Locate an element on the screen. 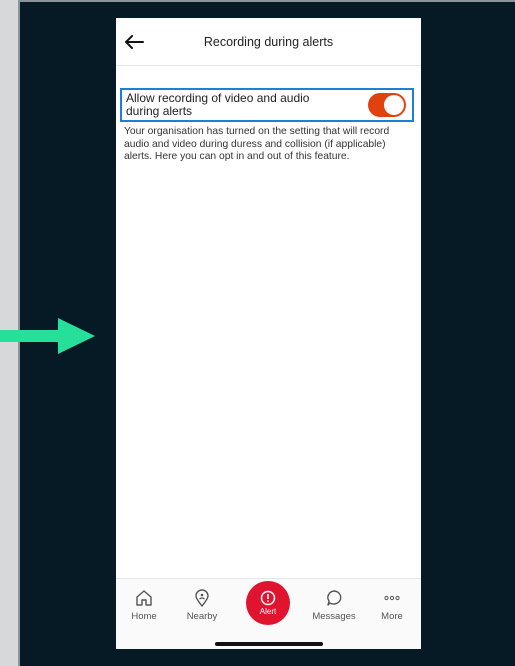 The height and width of the screenshot is (666, 515). home-icon is located at coordinates (144, 598).